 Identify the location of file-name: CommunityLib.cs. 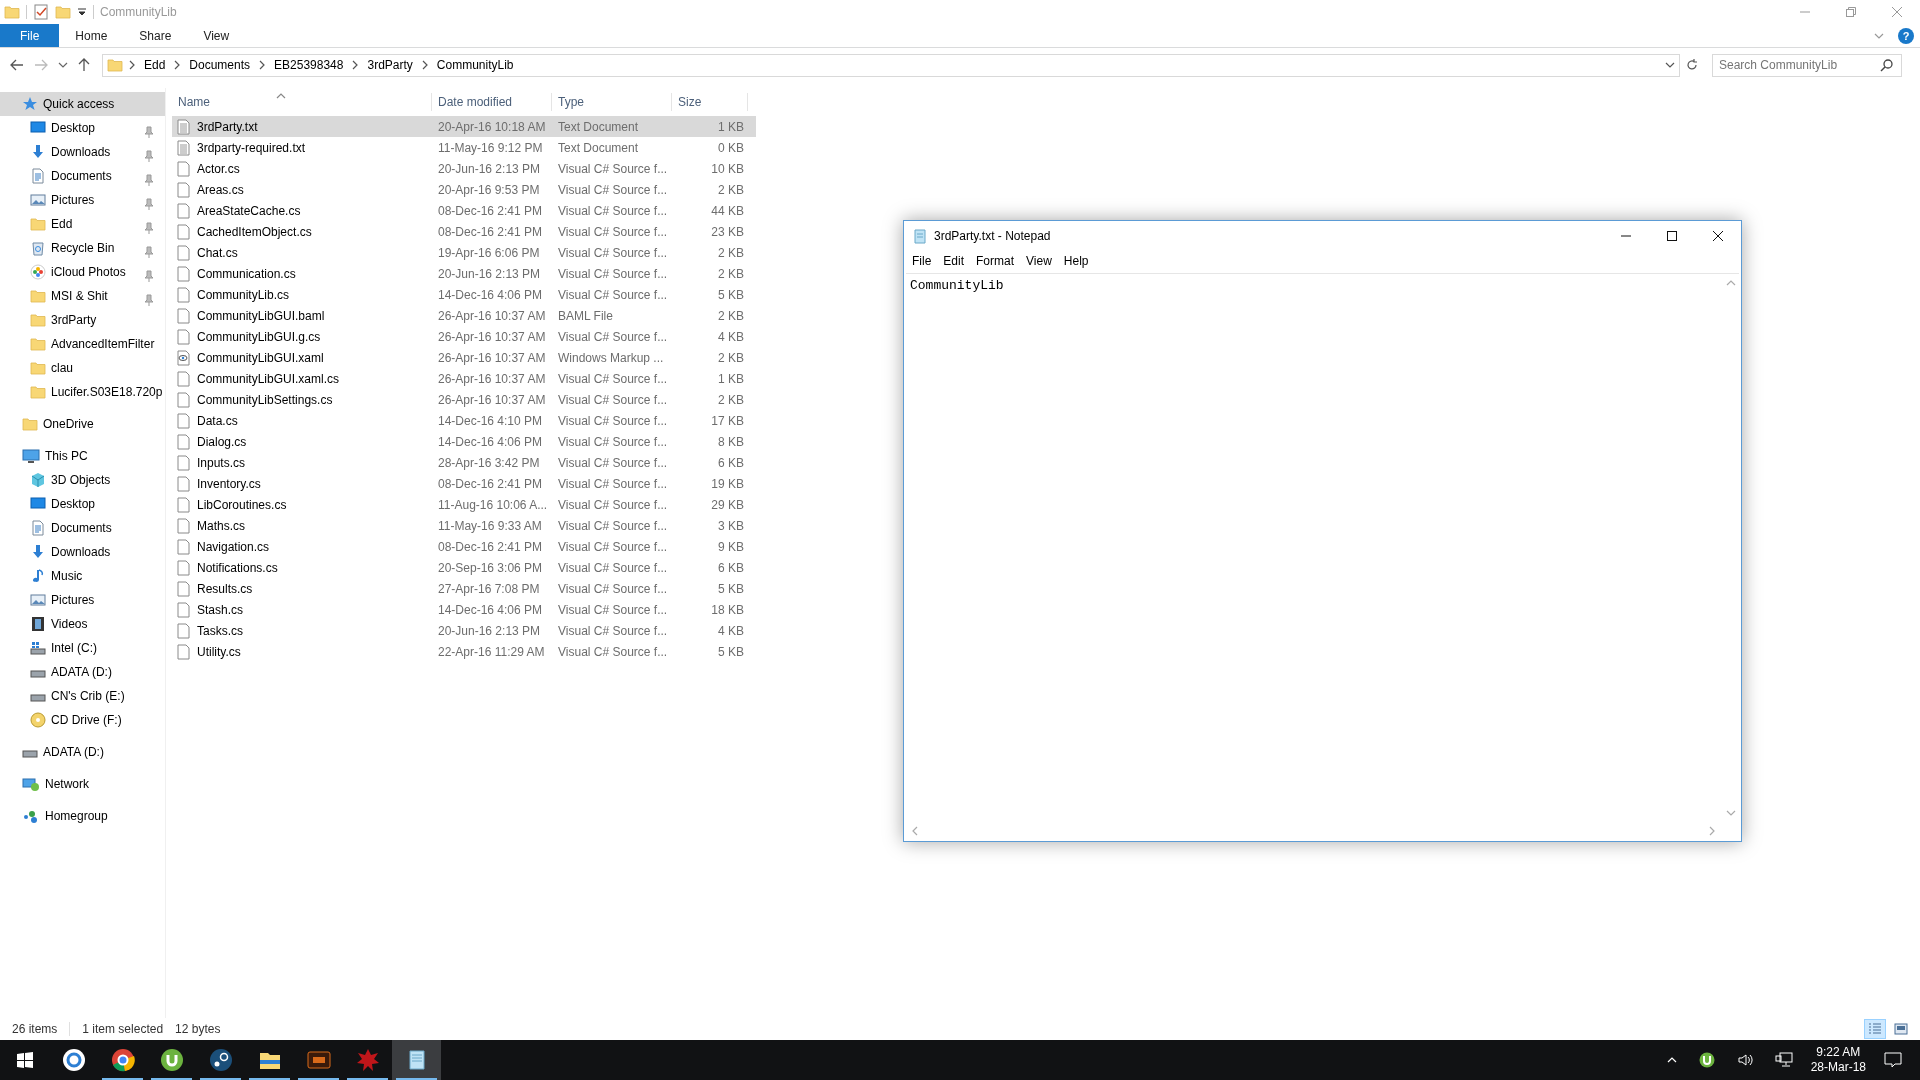
(302, 294).